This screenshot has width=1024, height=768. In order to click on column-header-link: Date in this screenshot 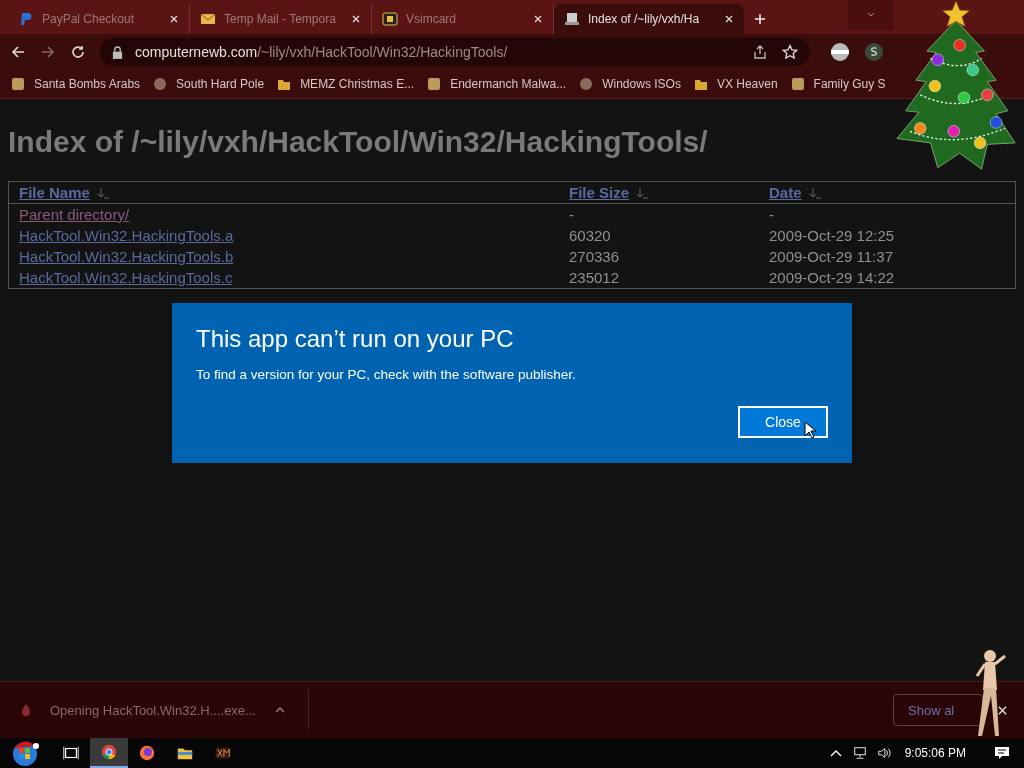, I will do `click(785, 192)`.